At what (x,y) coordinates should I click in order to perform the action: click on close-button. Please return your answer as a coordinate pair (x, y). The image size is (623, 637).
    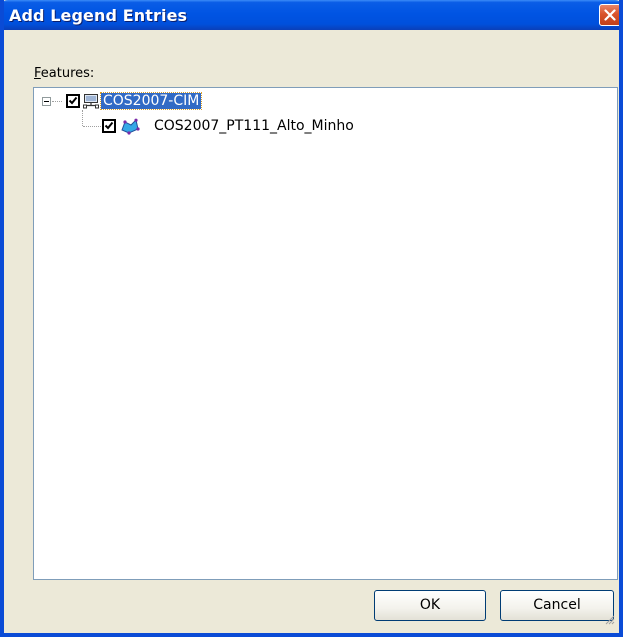
    Looking at the image, I should click on (609, 15).